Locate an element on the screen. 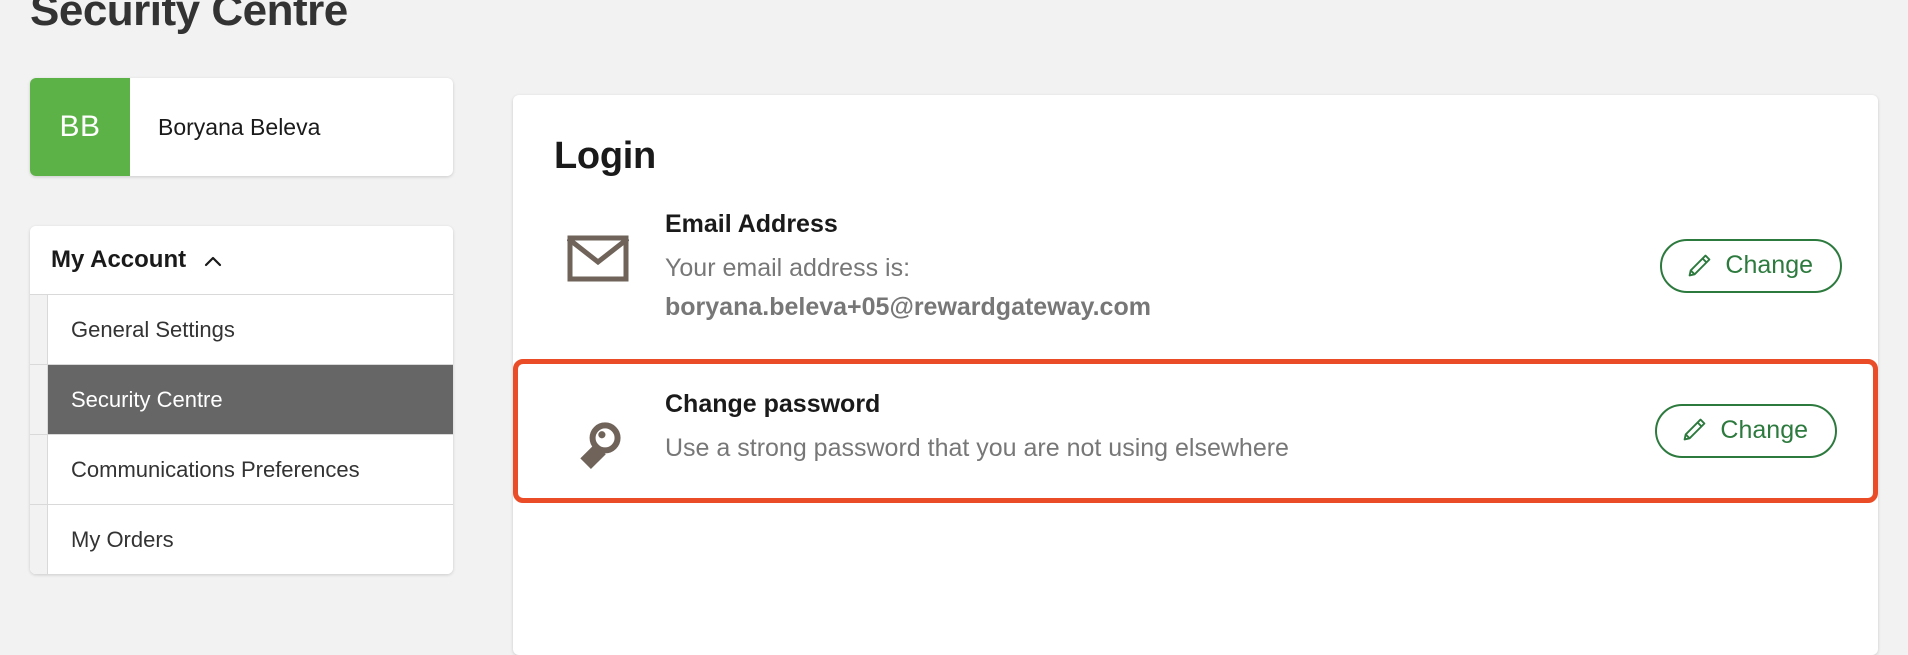 The image size is (1908, 655). sidebar-item-general-settings: General Settings is located at coordinates (241, 329).